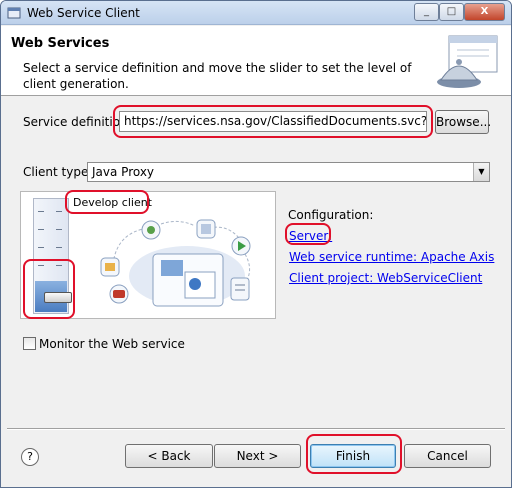 The image size is (512, 488). I want to click on service-bell-icon, so click(467, 61).